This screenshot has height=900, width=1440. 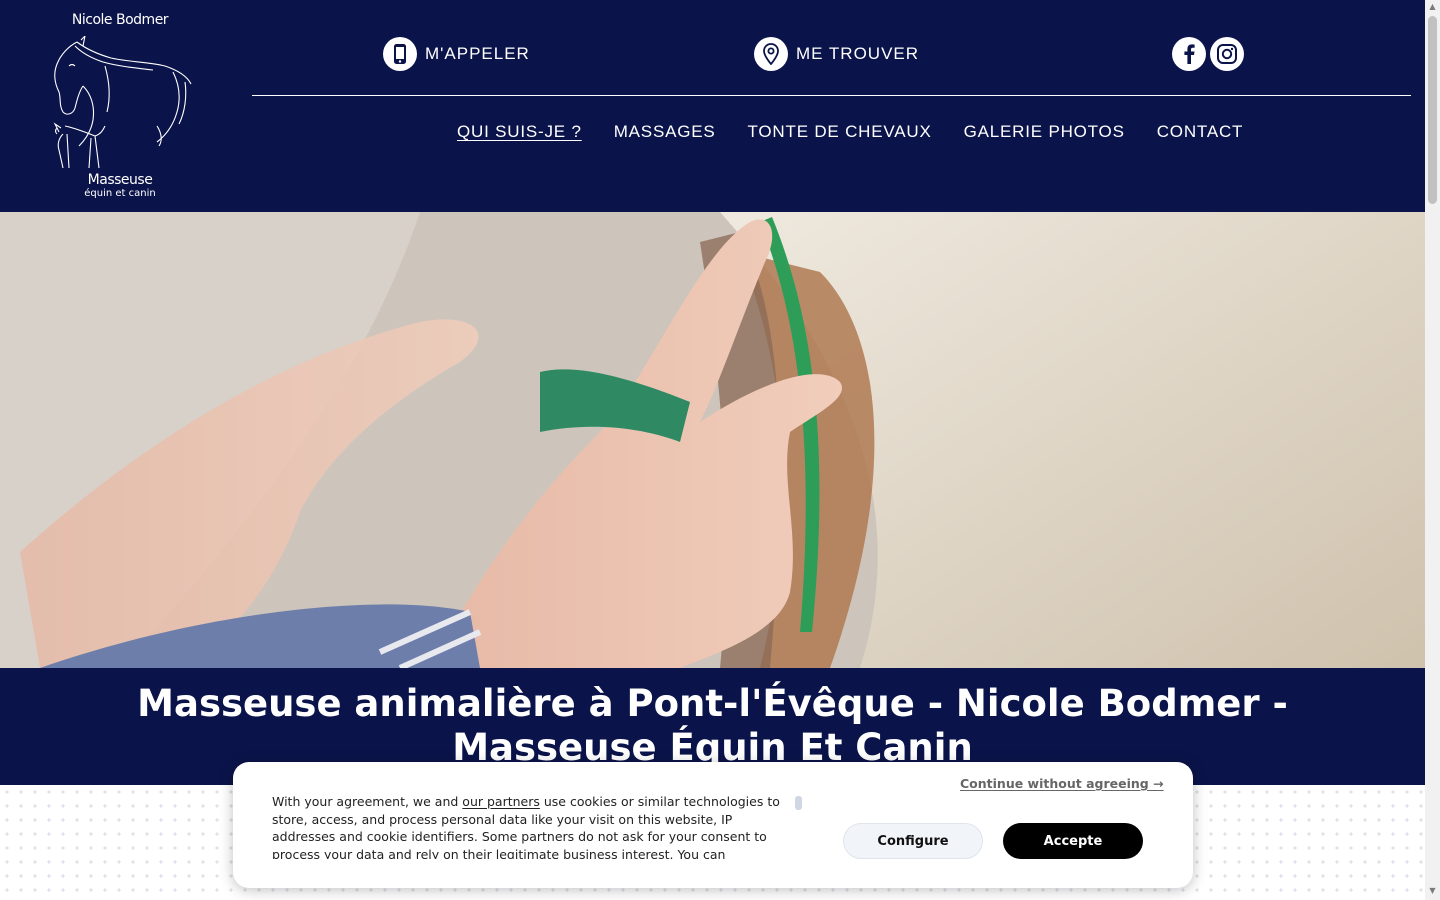 I want to click on nav-item-galerie-photos: GALERIE PHOTOS, so click(x=1044, y=132).